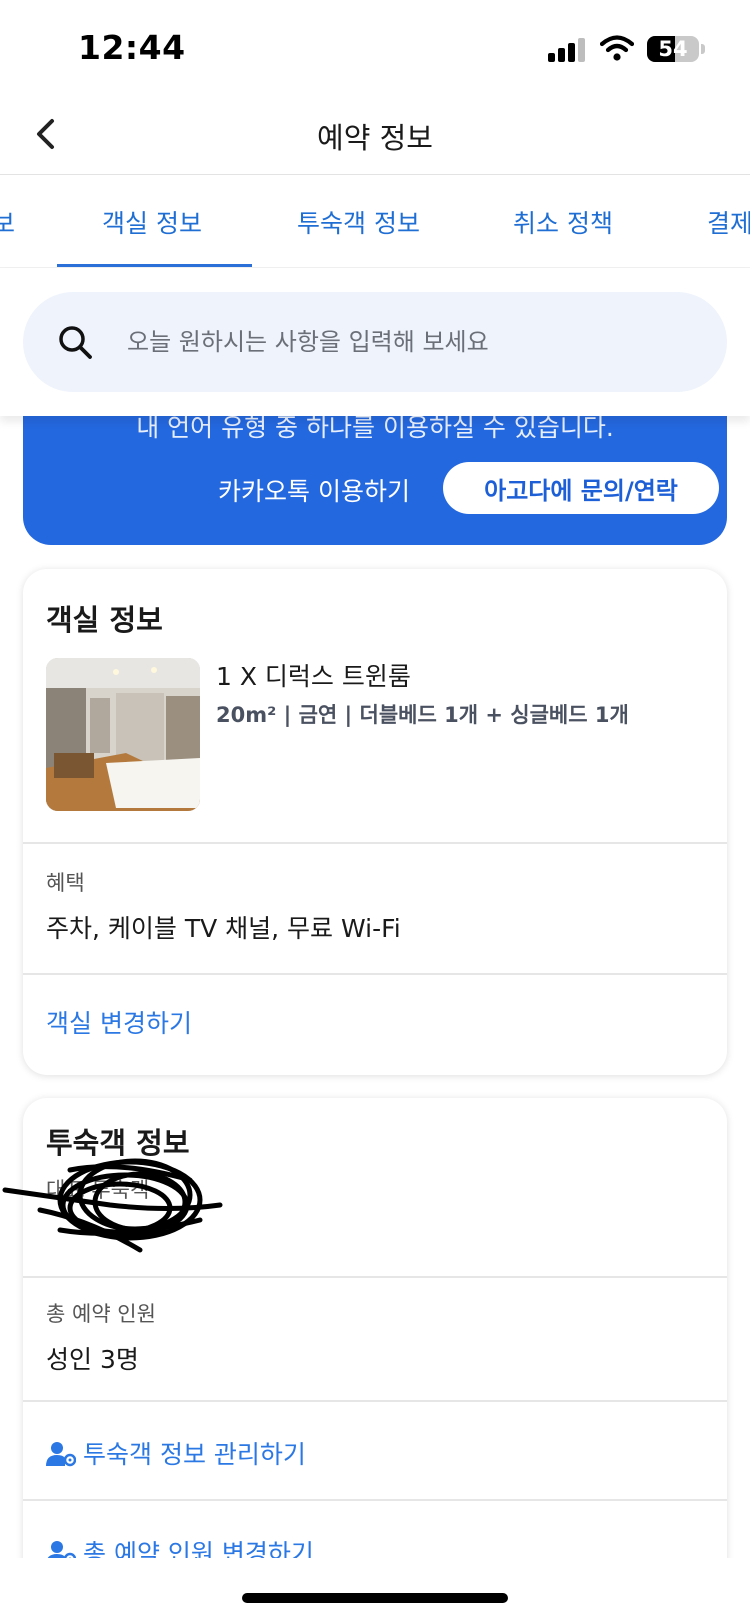  I want to click on room-photo-image, so click(123, 734).